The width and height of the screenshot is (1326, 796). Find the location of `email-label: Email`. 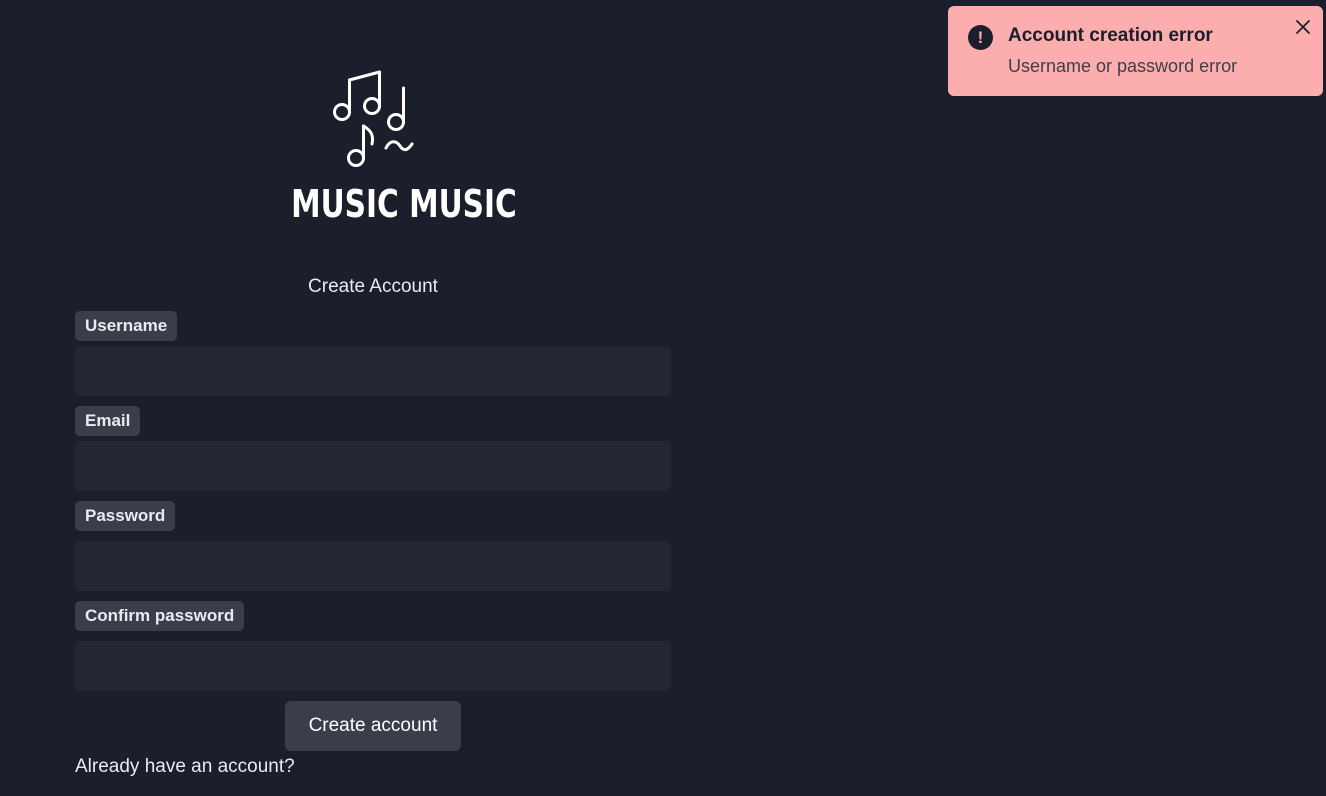

email-label: Email is located at coordinates (108, 421).